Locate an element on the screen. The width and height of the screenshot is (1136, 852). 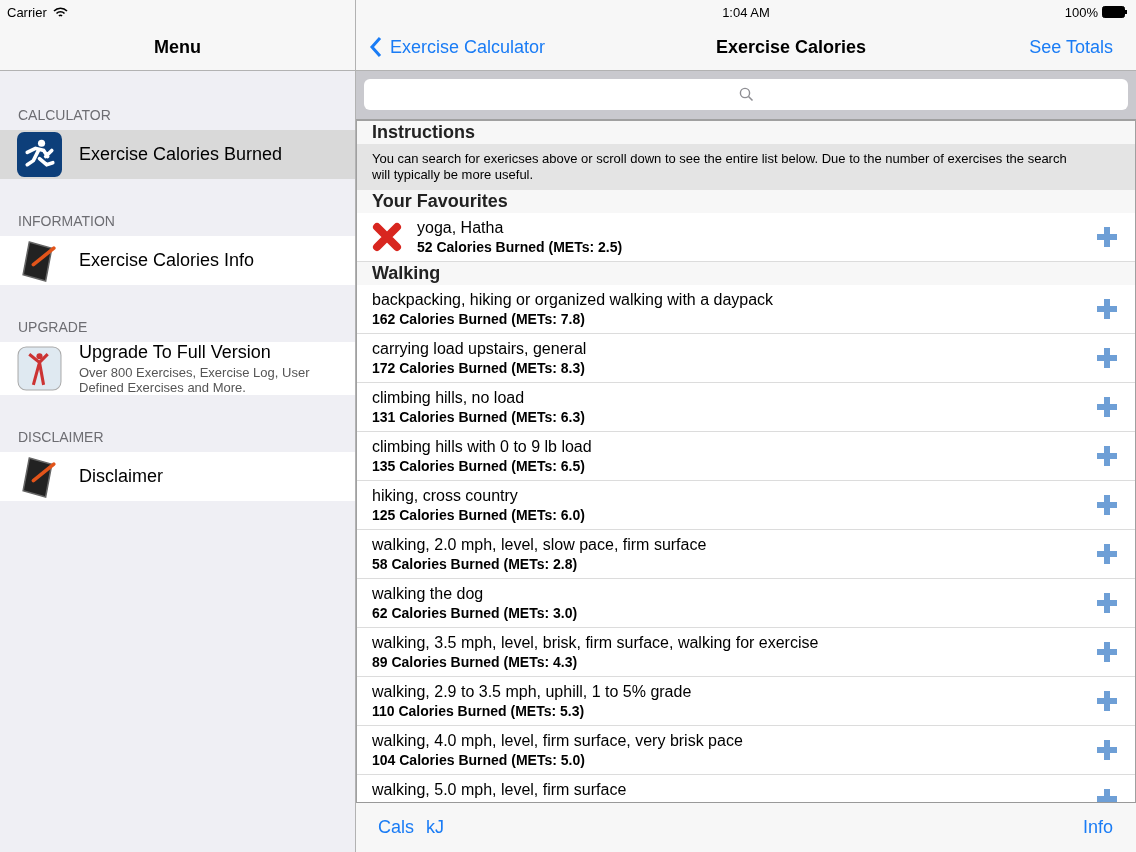
search-icon is located at coordinates (746, 94).